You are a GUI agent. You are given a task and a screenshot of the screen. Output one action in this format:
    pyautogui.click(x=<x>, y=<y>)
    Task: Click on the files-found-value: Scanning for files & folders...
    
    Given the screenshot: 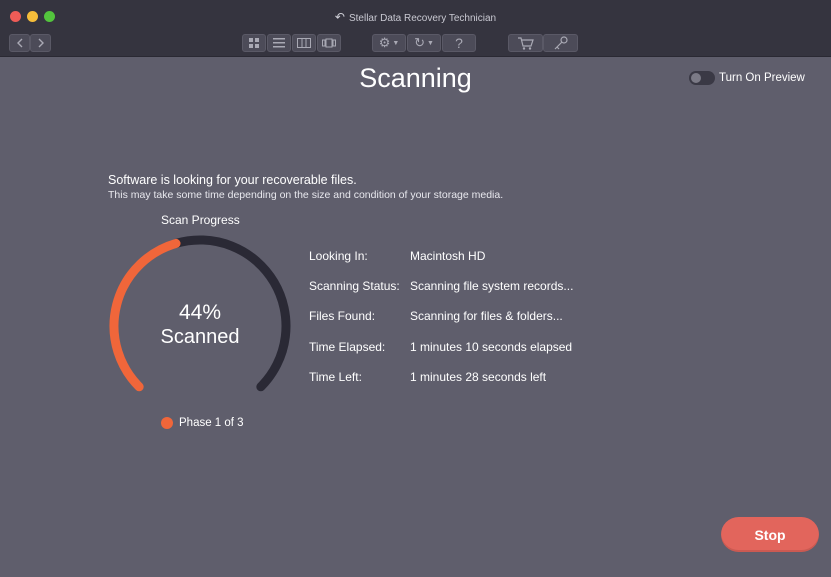 What is the action you would take?
    pyautogui.click(x=486, y=316)
    